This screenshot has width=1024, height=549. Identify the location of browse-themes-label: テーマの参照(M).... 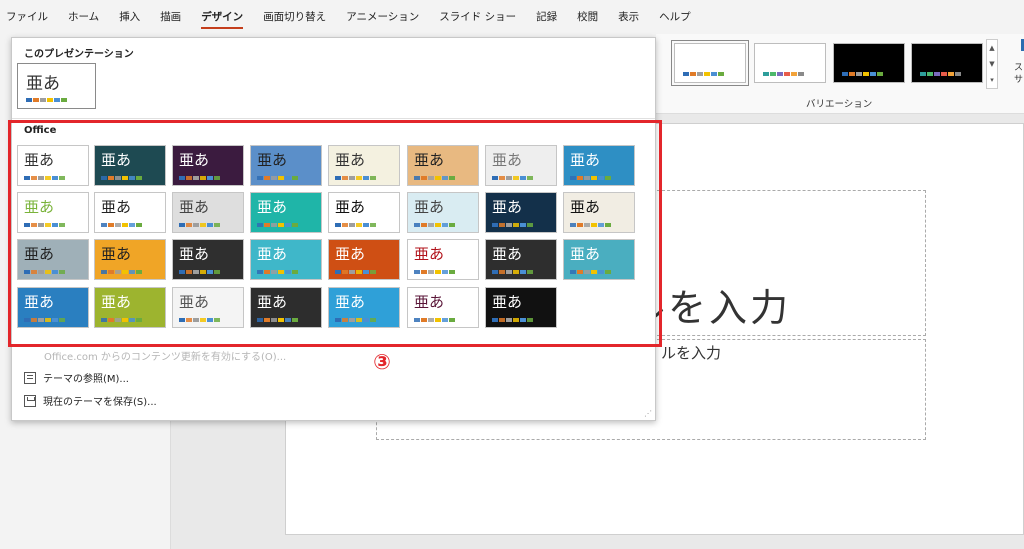
(86, 379).